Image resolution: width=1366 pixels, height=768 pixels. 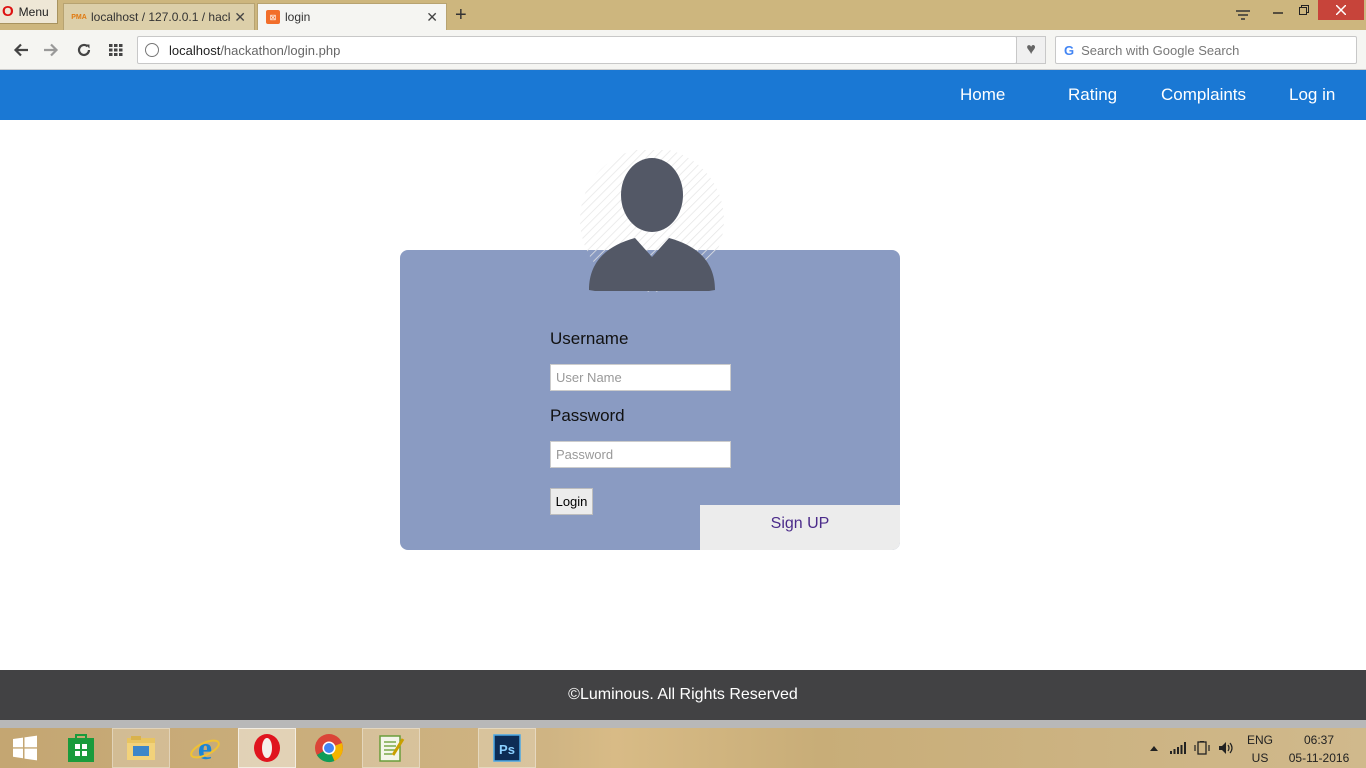 What do you see at coordinates (577, 50) in the screenshot?
I see `url-bar: localhost/hackathon/login.php` at bounding box center [577, 50].